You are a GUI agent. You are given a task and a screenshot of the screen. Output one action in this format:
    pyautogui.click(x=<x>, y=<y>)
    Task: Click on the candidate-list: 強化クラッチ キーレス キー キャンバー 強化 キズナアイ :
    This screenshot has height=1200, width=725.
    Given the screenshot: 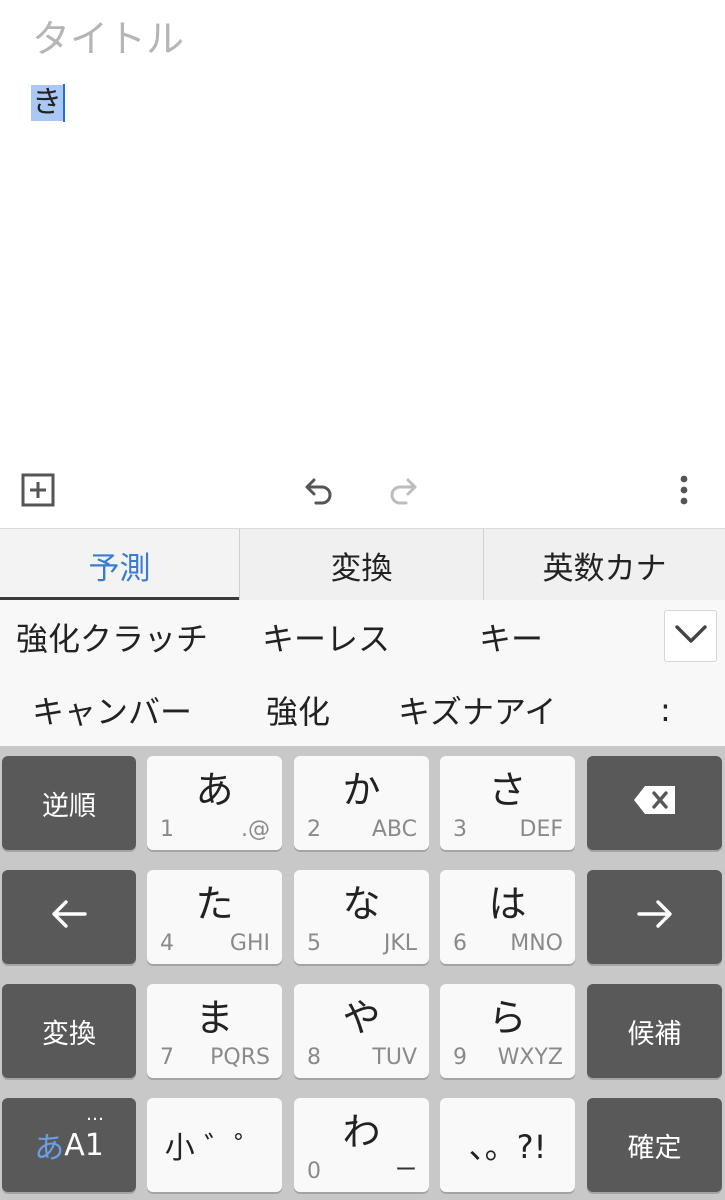 What is the action you would take?
    pyautogui.click(x=362, y=673)
    